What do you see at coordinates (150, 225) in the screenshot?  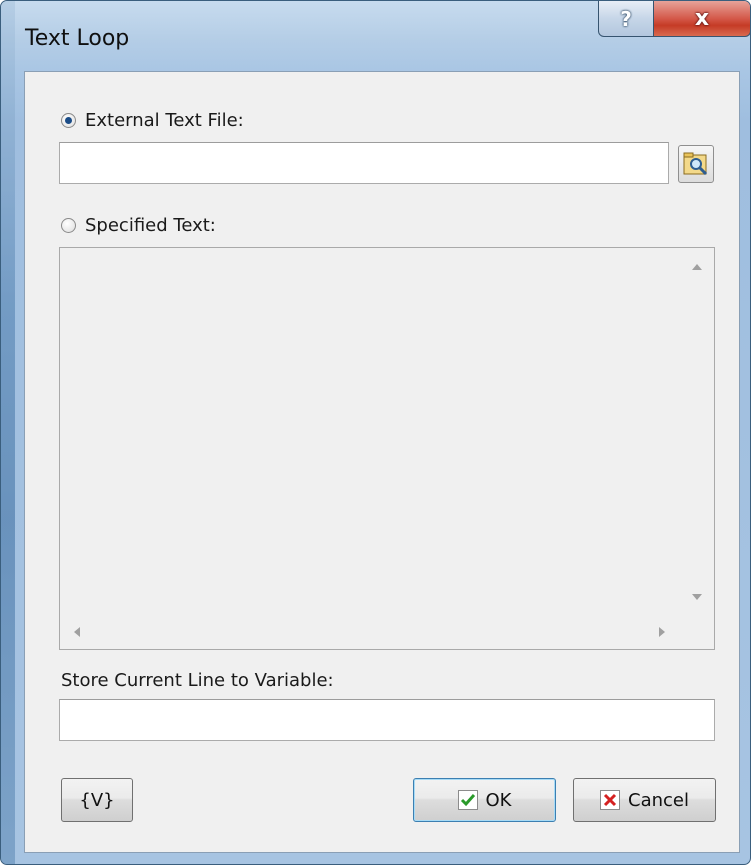 I see `specified-text-label: Specified Text:` at bounding box center [150, 225].